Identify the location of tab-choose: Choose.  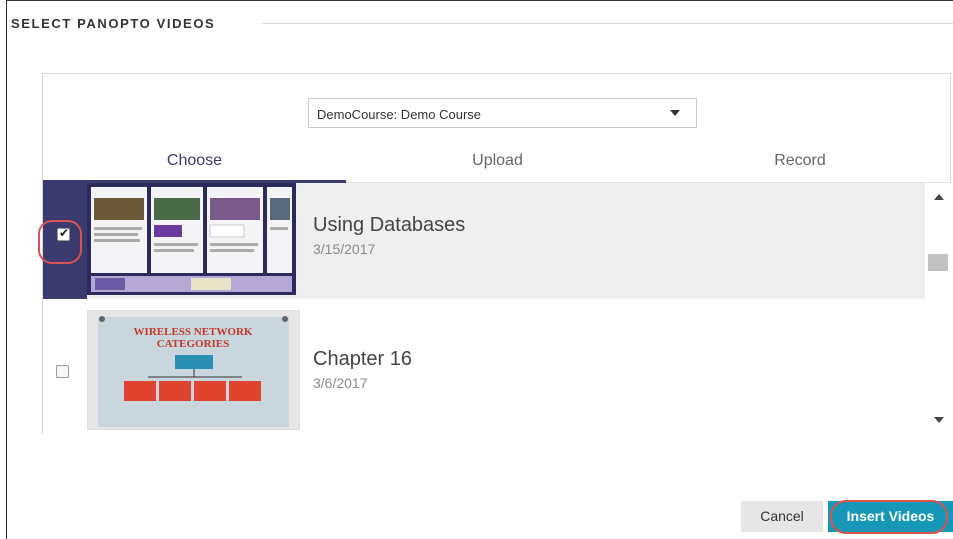
(194, 164).